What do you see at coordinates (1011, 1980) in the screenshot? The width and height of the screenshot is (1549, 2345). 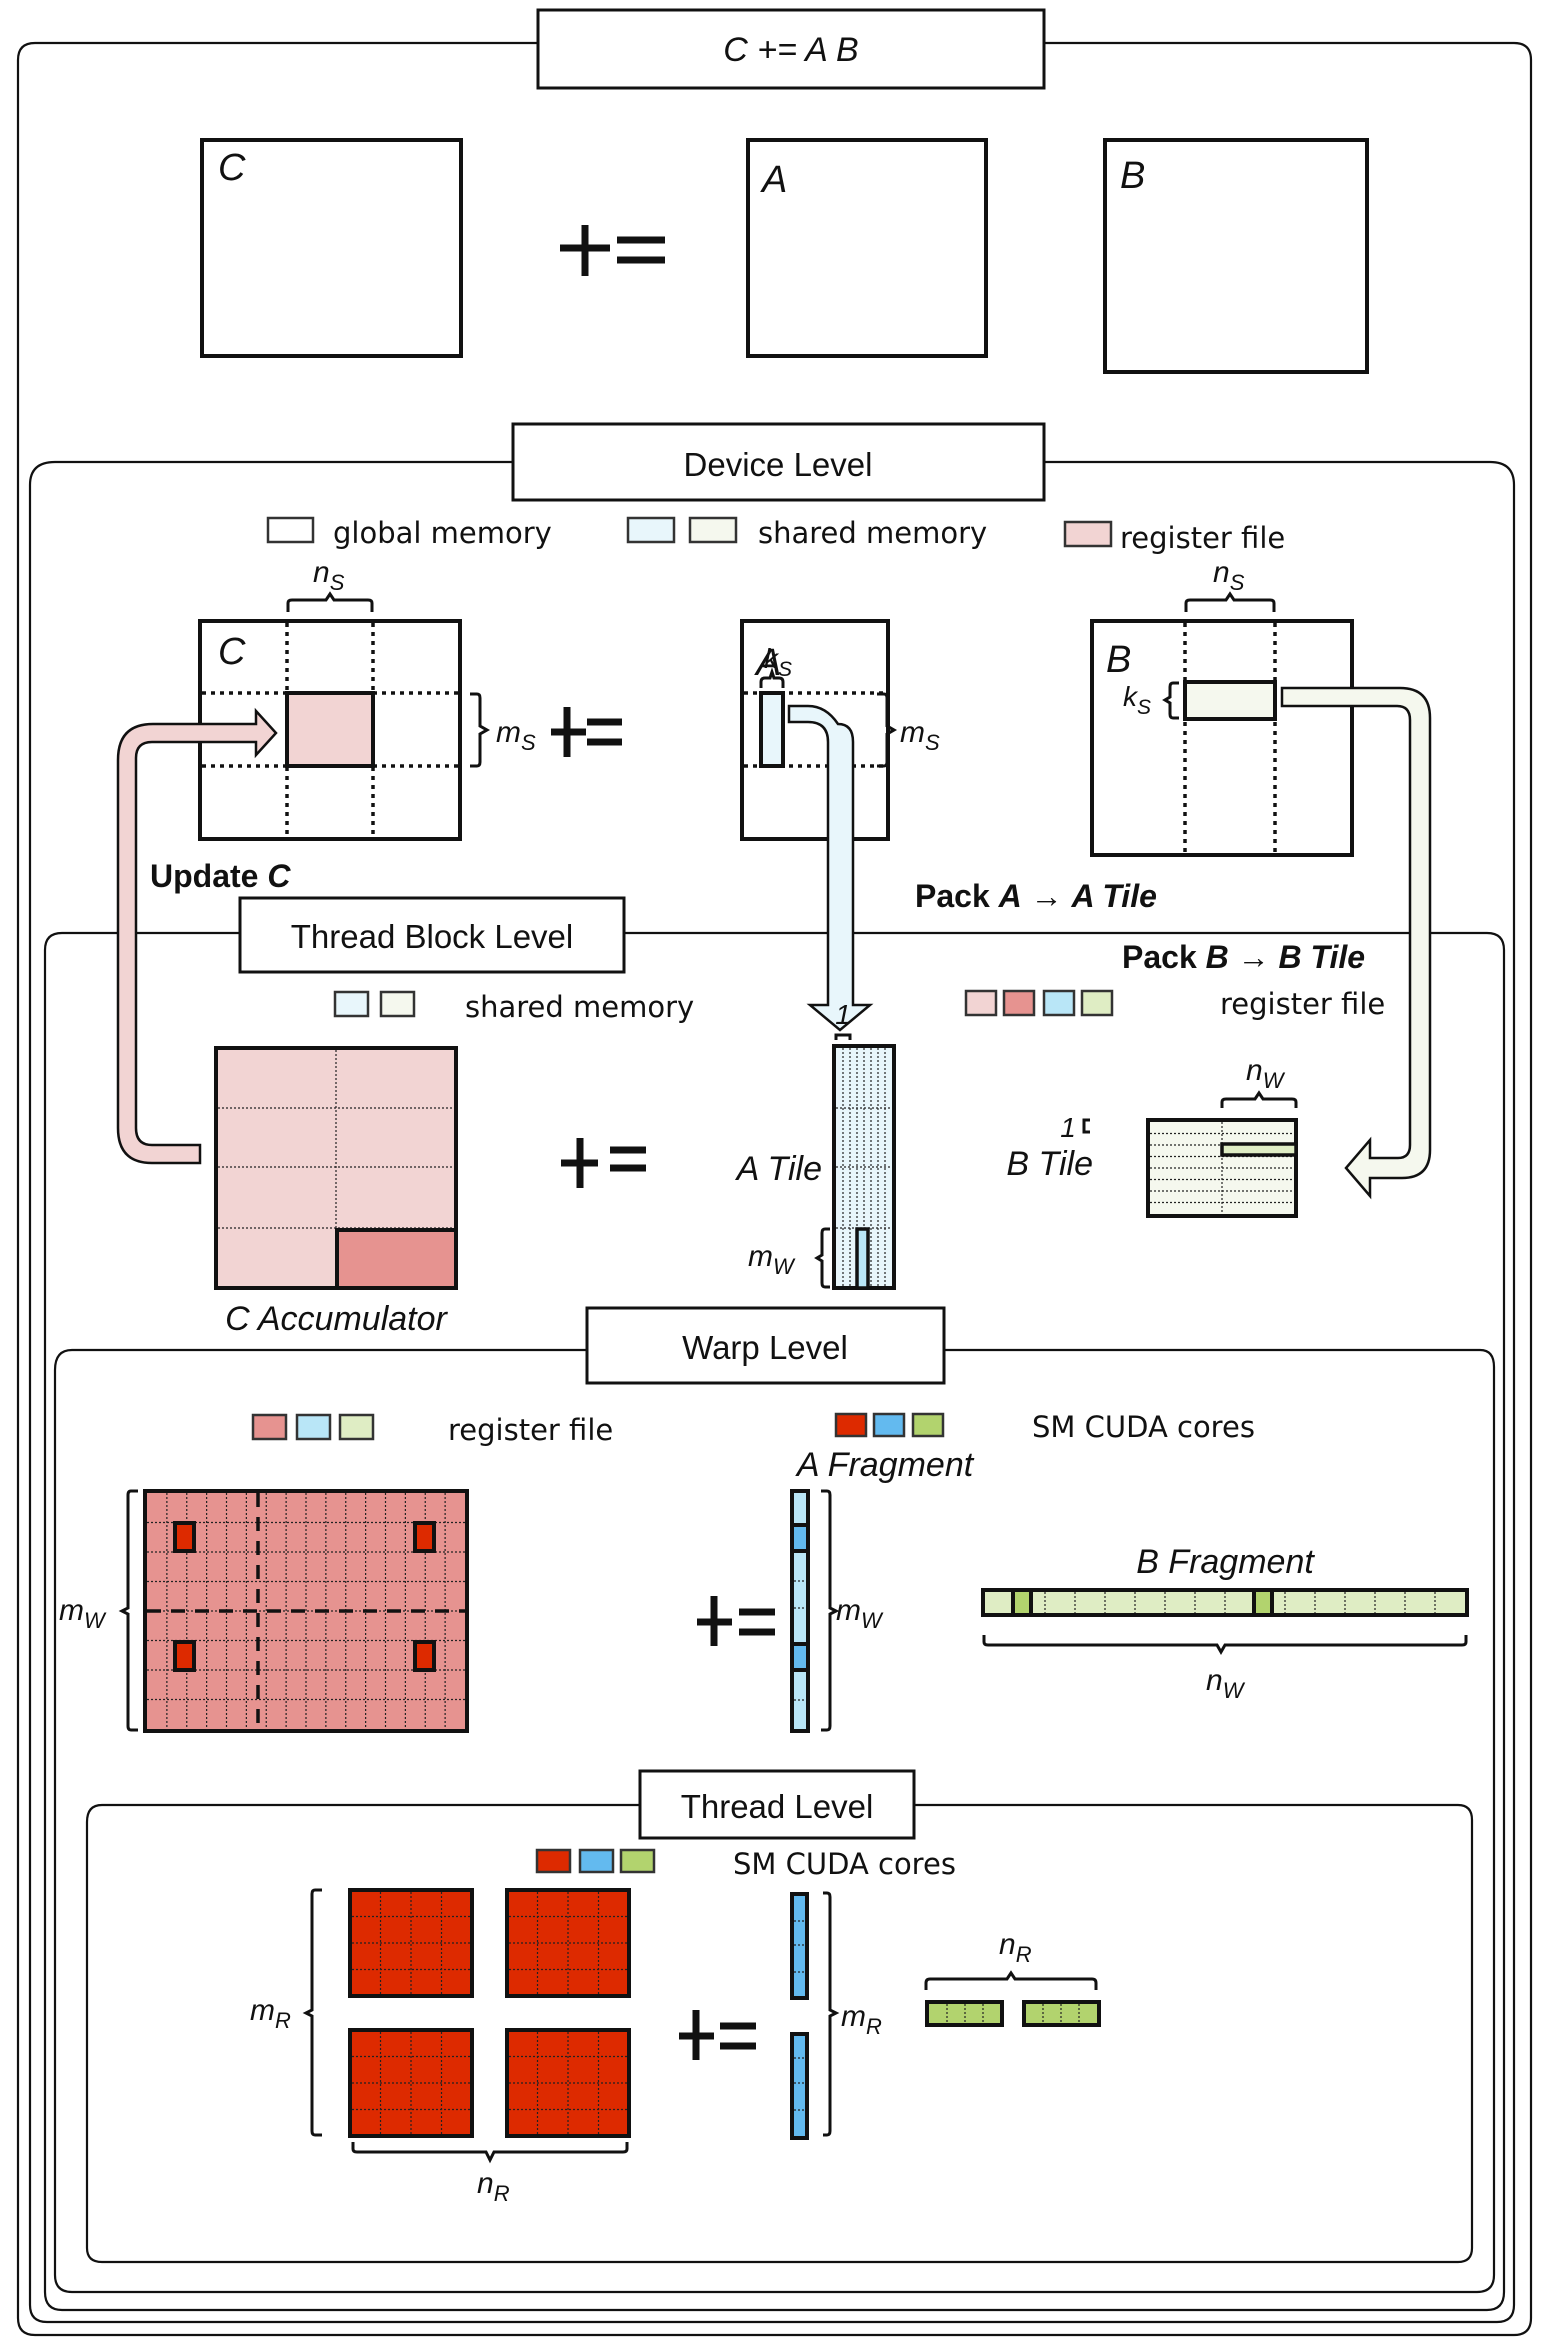 I see `thread-nr-top-brace` at bounding box center [1011, 1980].